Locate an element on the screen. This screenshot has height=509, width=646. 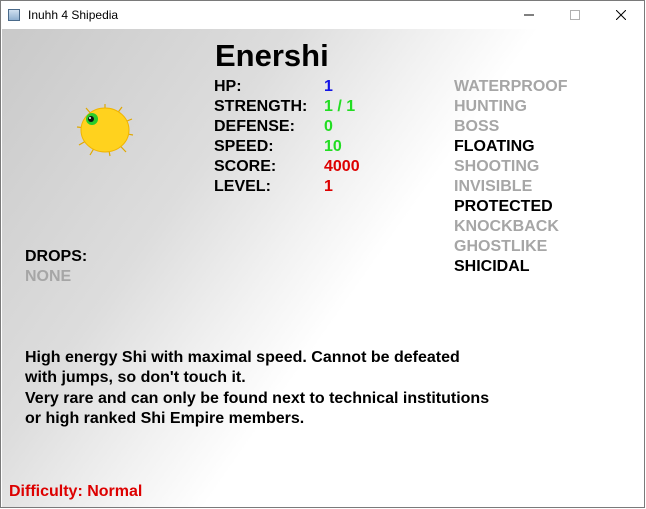
minimize-icon is located at coordinates (529, 15).